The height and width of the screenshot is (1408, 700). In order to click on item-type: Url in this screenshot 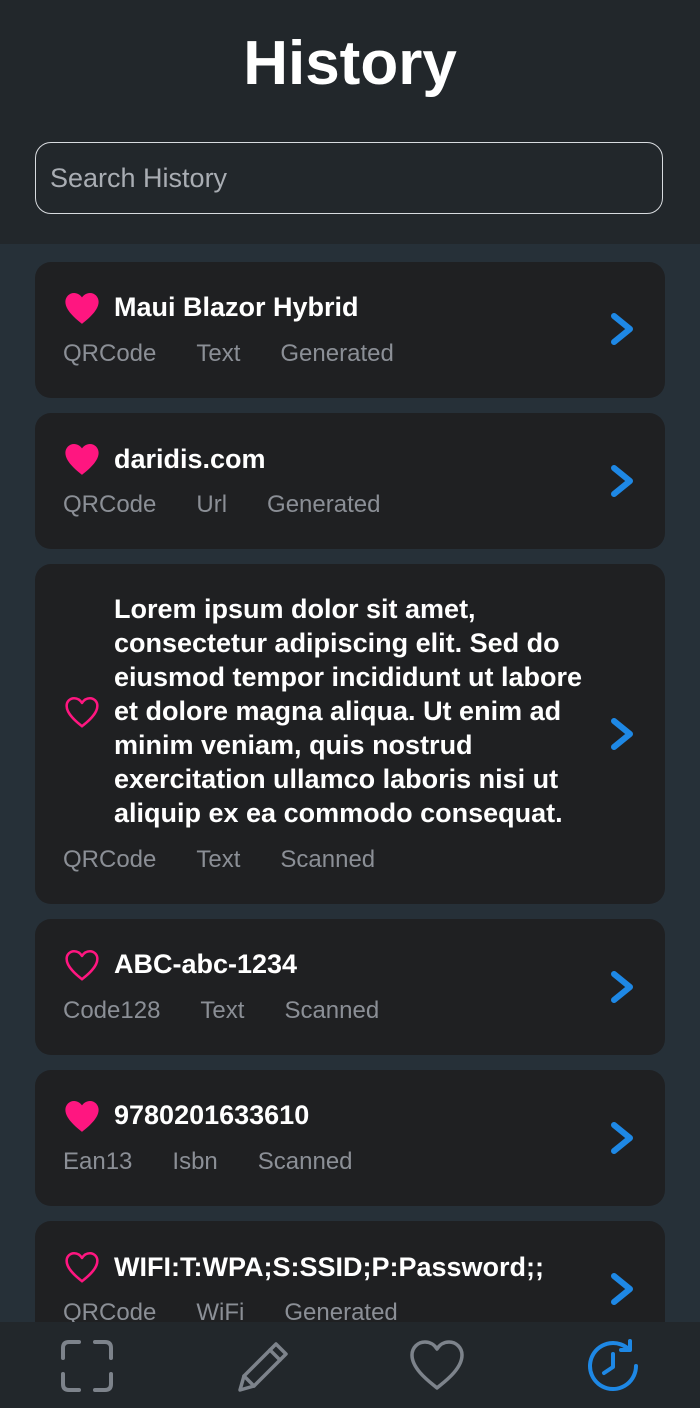, I will do `click(212, 504)`.